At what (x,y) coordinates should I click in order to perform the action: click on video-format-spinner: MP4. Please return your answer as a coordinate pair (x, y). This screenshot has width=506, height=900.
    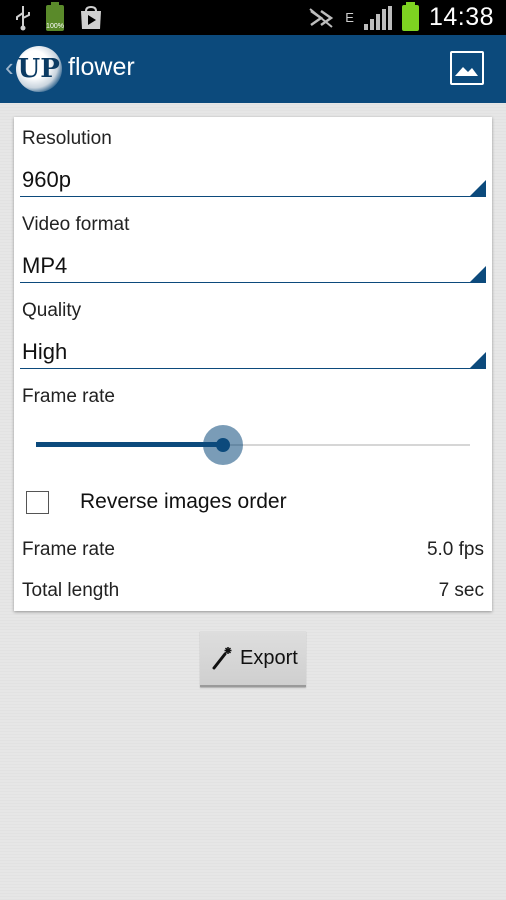
    Looking at the image, I should click on (253, 268).